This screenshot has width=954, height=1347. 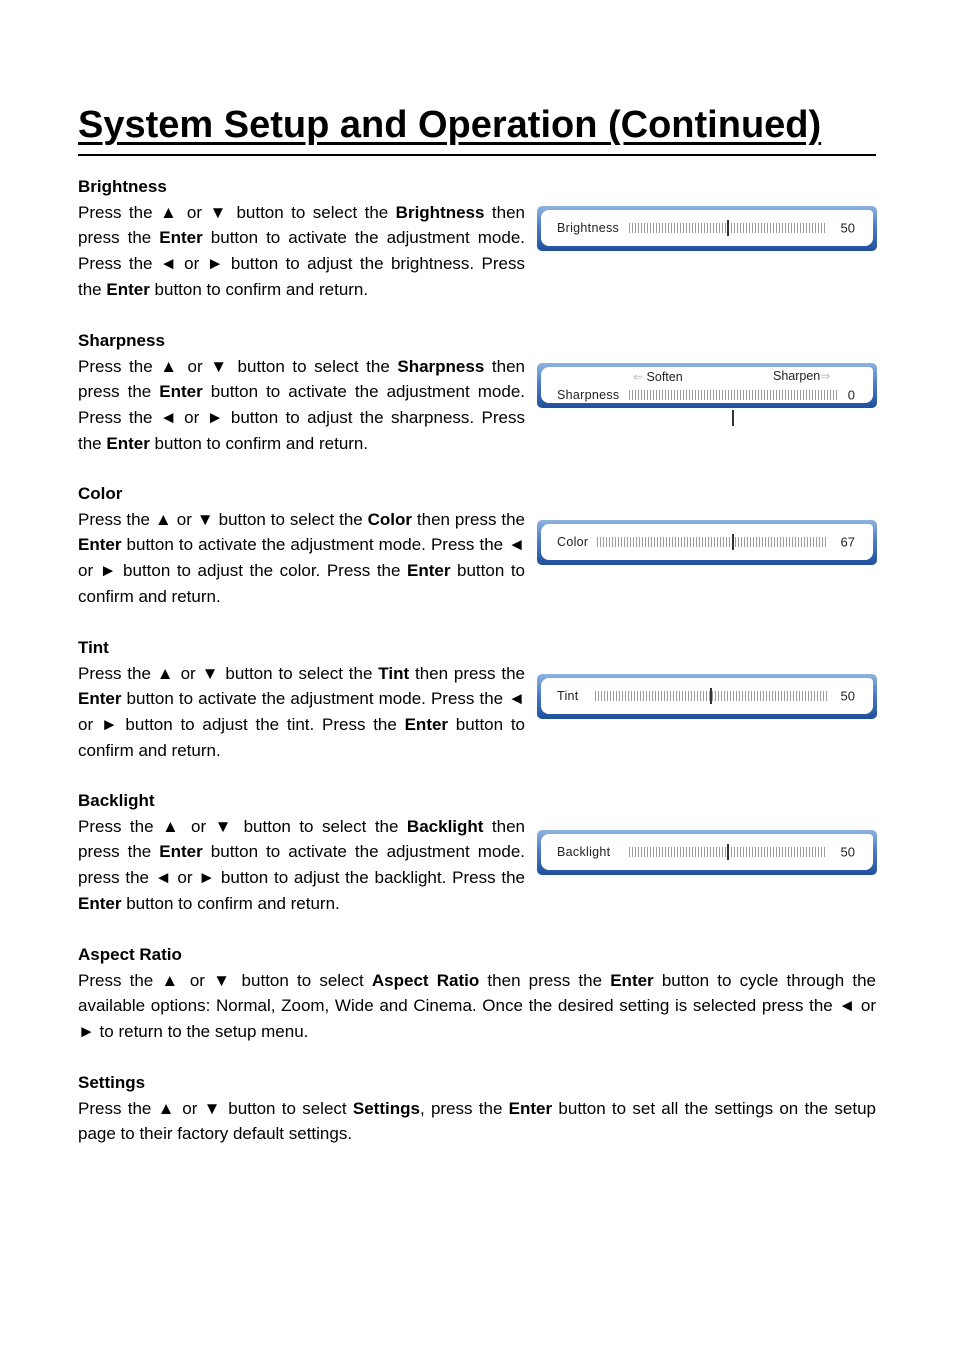 I want to click on panel-value: 67, so click(x=847, y=542).